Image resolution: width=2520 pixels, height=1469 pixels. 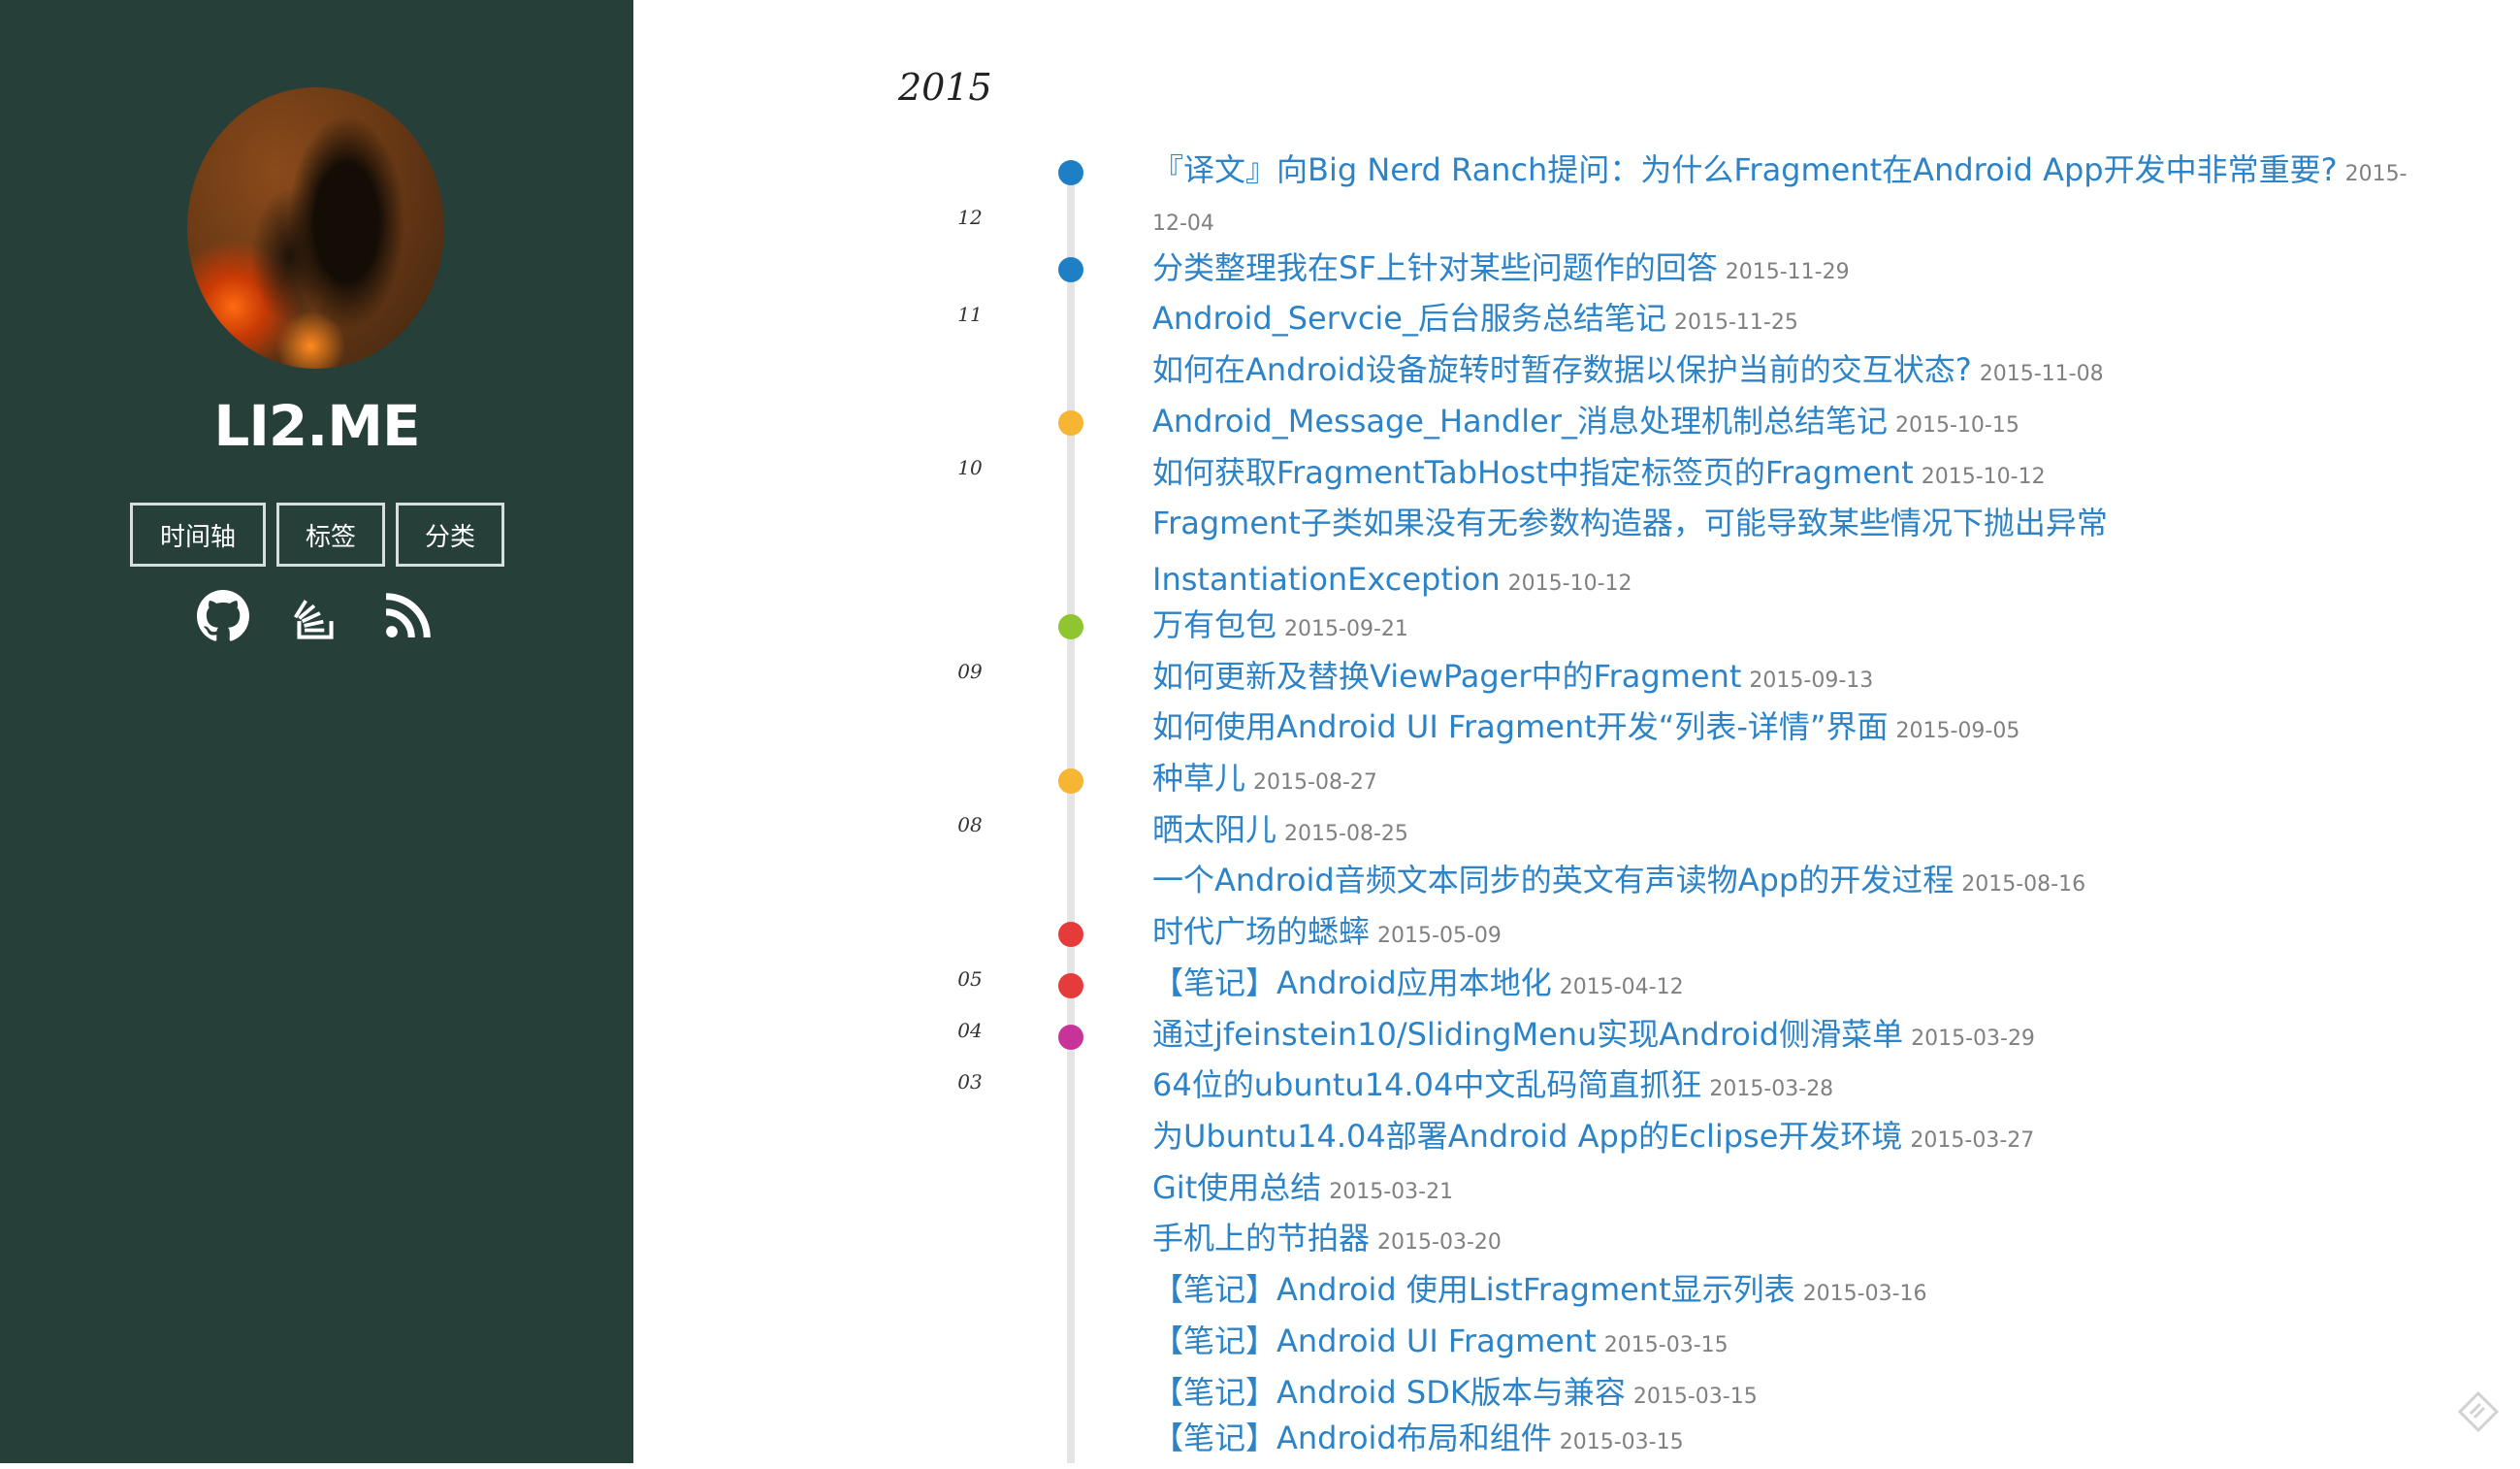 I want to click on post-item: 64位的ubuntu14.04中文乱码简直抓狂 2015-03-28, so click(x=1492, y=1088).